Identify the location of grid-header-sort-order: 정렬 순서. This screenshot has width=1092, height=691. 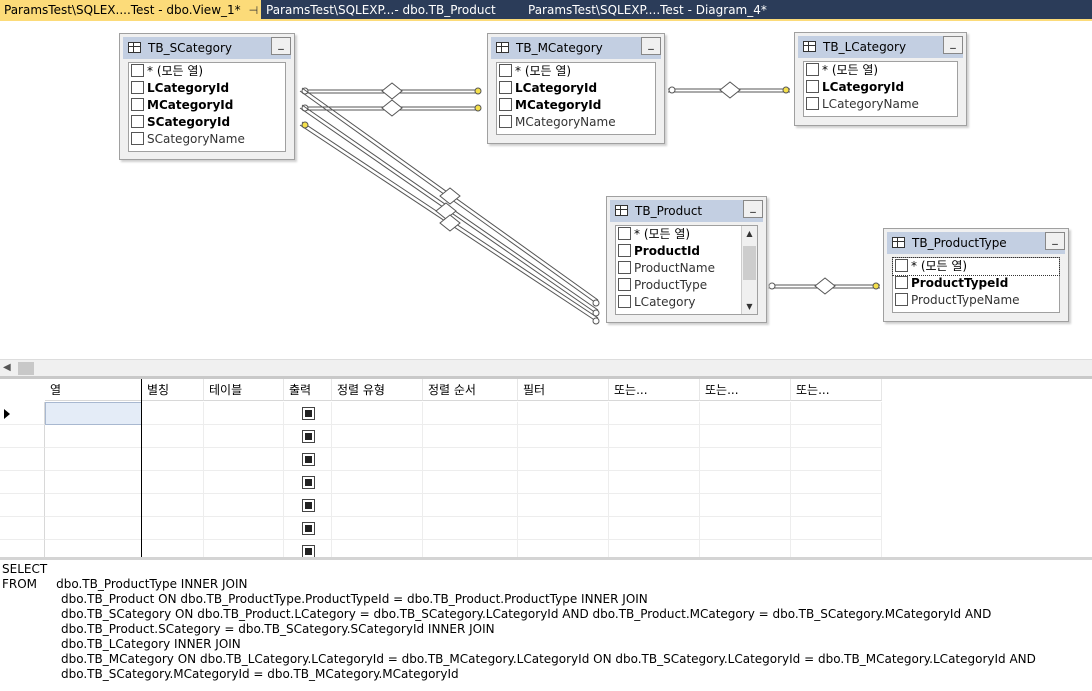
(470, 390).